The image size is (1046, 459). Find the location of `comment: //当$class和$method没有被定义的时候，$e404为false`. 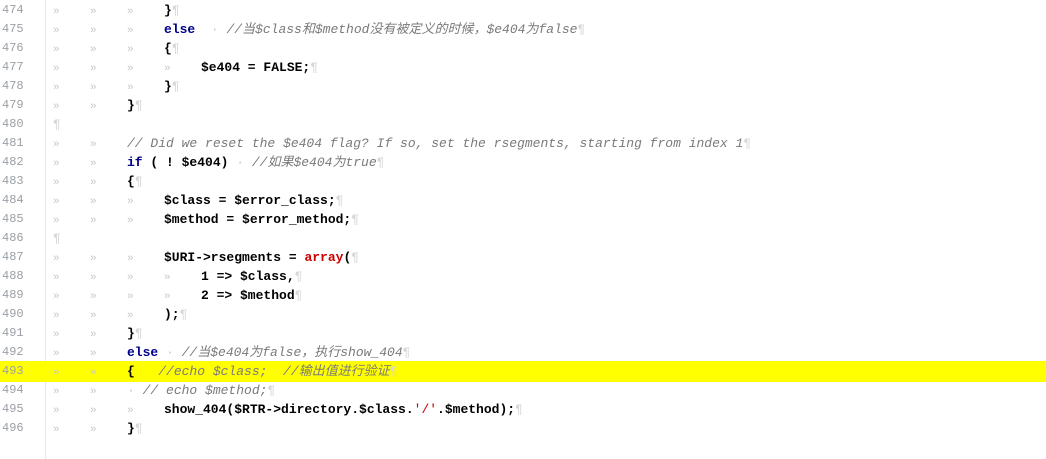

comment: //当$class和$method没有被定义的时候，$e404为false is located at coordinates (402, 29).